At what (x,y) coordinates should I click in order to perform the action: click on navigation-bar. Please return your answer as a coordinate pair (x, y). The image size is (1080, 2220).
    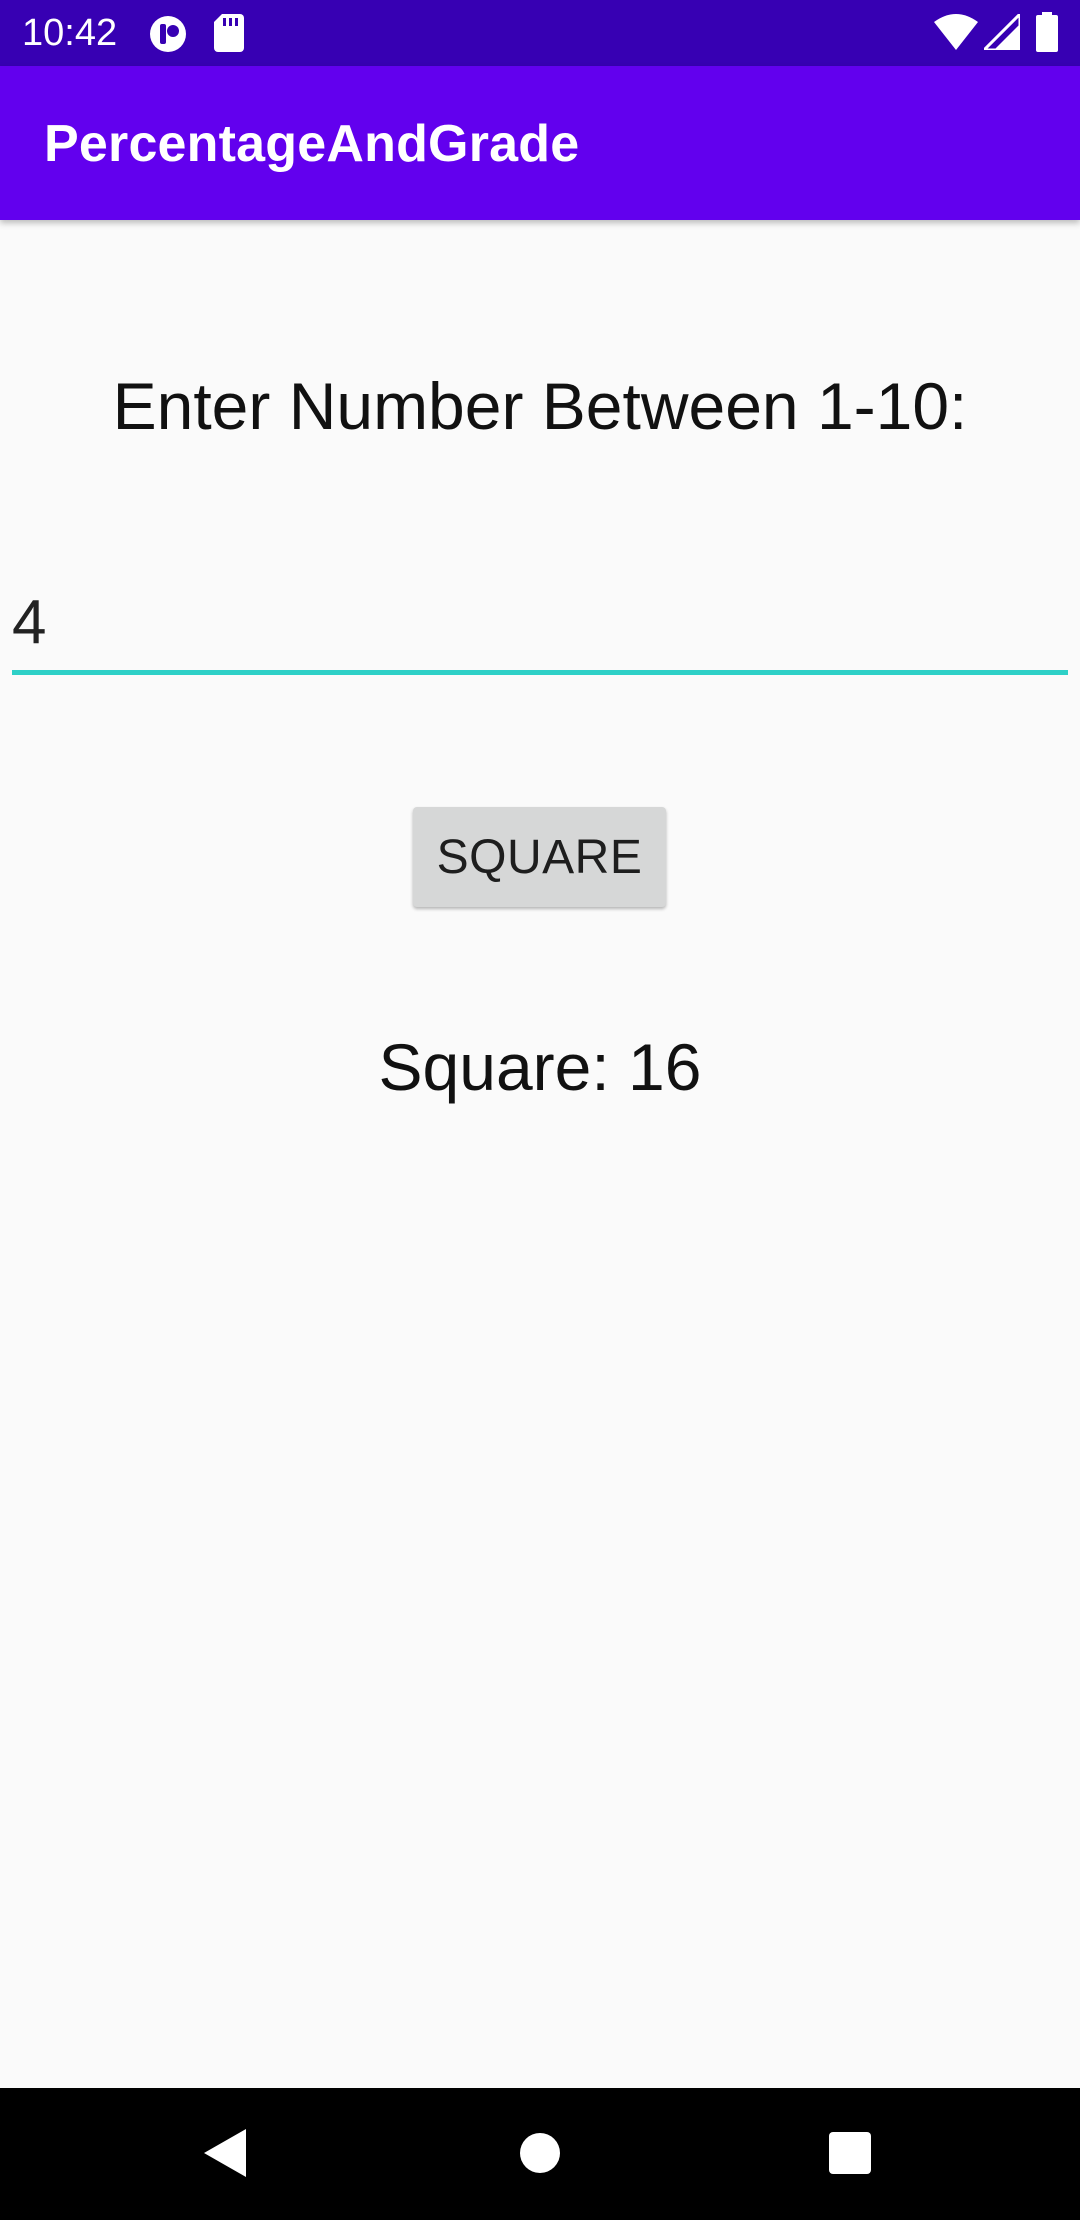
    Looking at the image, I should click on (540, 2154).